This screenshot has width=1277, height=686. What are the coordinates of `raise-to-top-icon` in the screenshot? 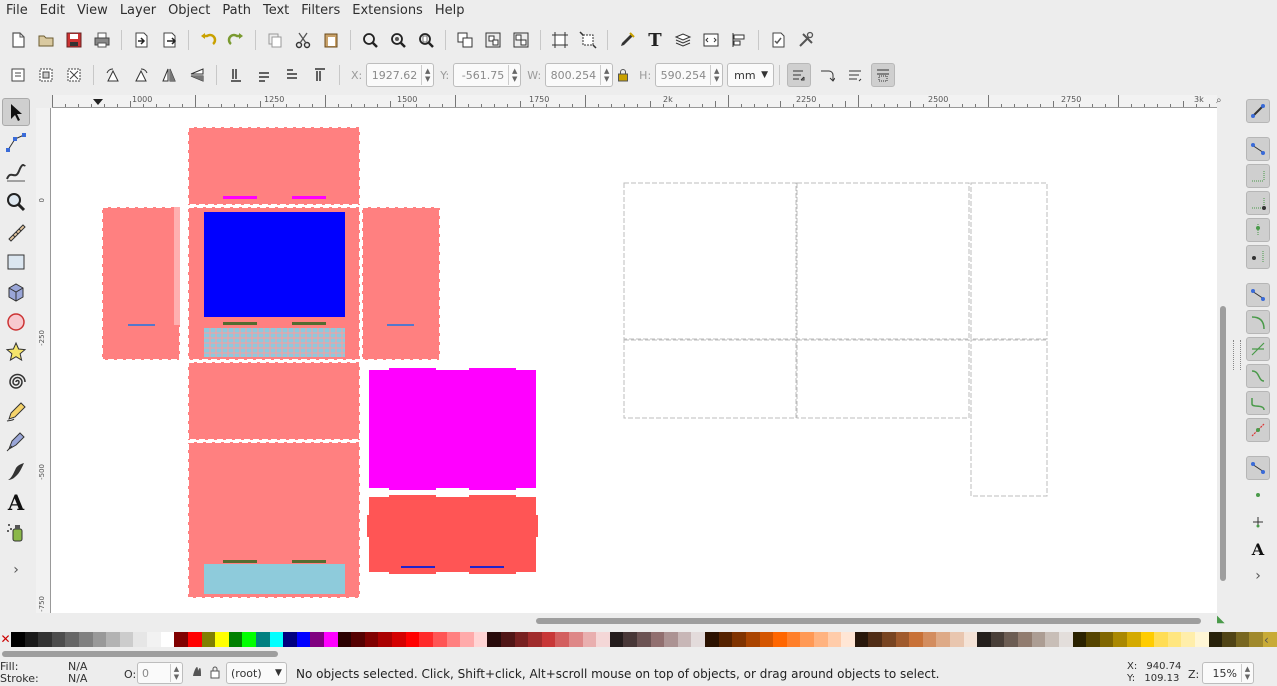 It's located at (320, 75).